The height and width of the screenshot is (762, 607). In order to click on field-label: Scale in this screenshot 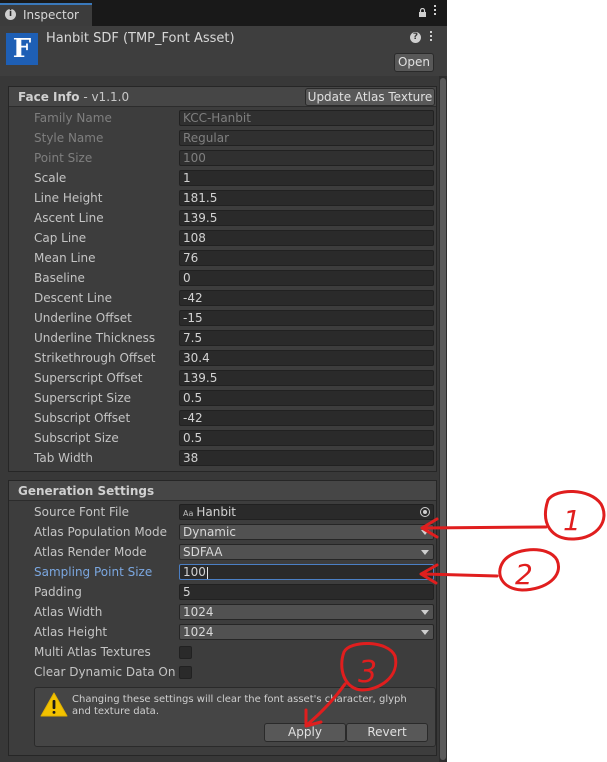, I will do `click(50, 178)`.